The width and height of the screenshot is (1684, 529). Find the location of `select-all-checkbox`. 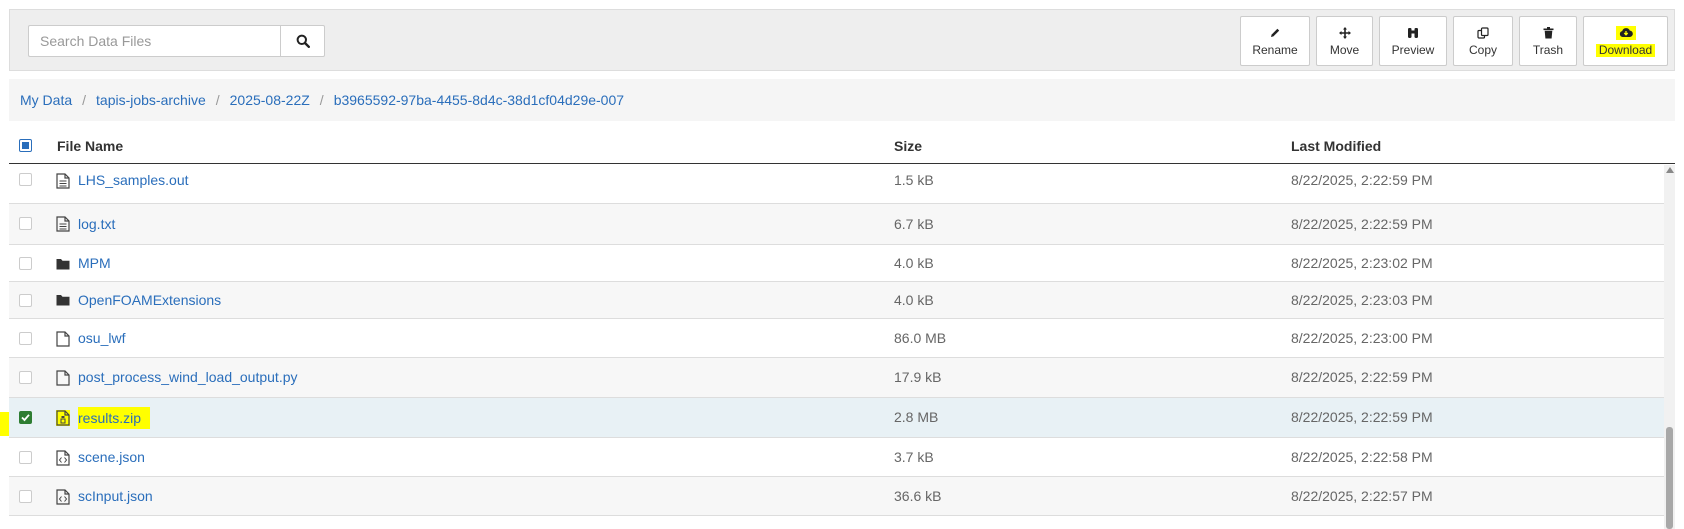

select-all-checkbox is located at coordinates (25, 145).